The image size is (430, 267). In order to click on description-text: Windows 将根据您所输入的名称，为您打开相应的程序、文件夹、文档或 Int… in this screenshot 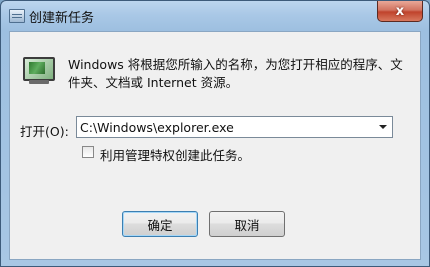, I will do `click(235, 73)`.